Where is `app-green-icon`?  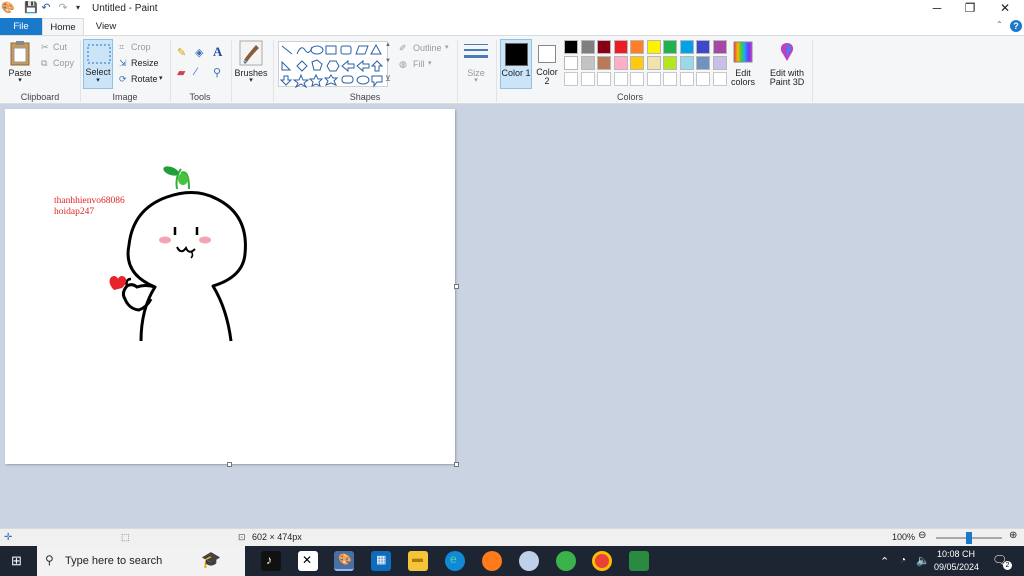 app-green-icon is located at coordinates (566, 561).